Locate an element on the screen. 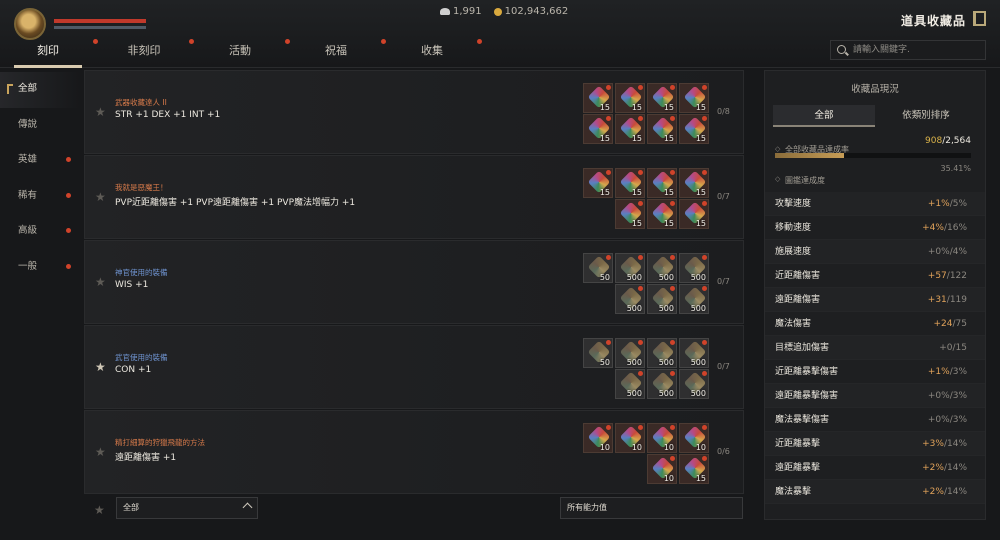 Image resolution: width=1000 pixels, height=540 pixels. avatar is located at coordinates (30, 24).